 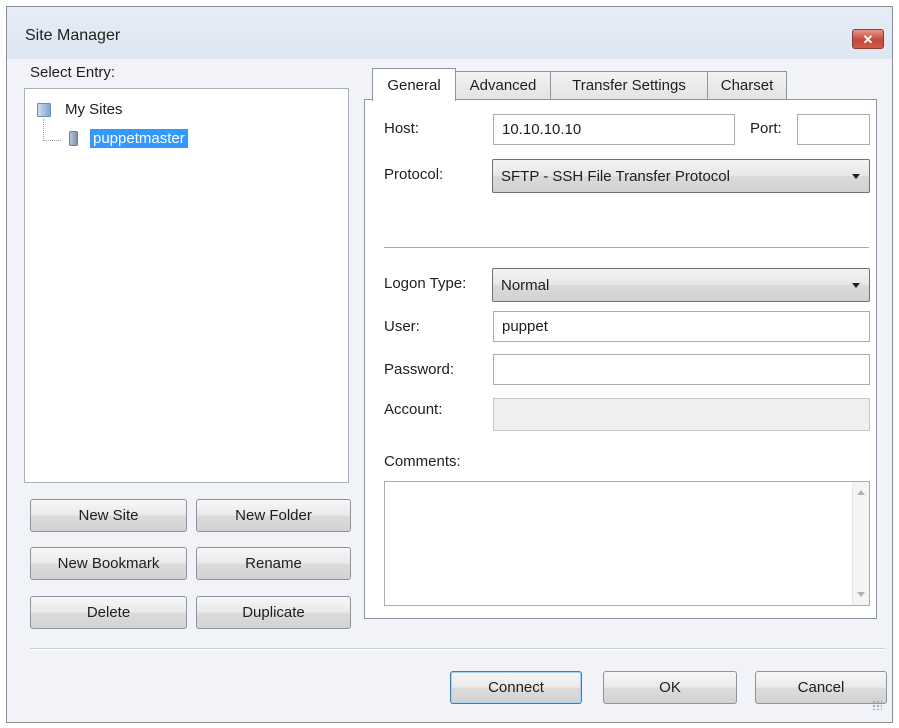 I want to click on tree-node-my-sites: My Sites, so click(x=94, y=109).